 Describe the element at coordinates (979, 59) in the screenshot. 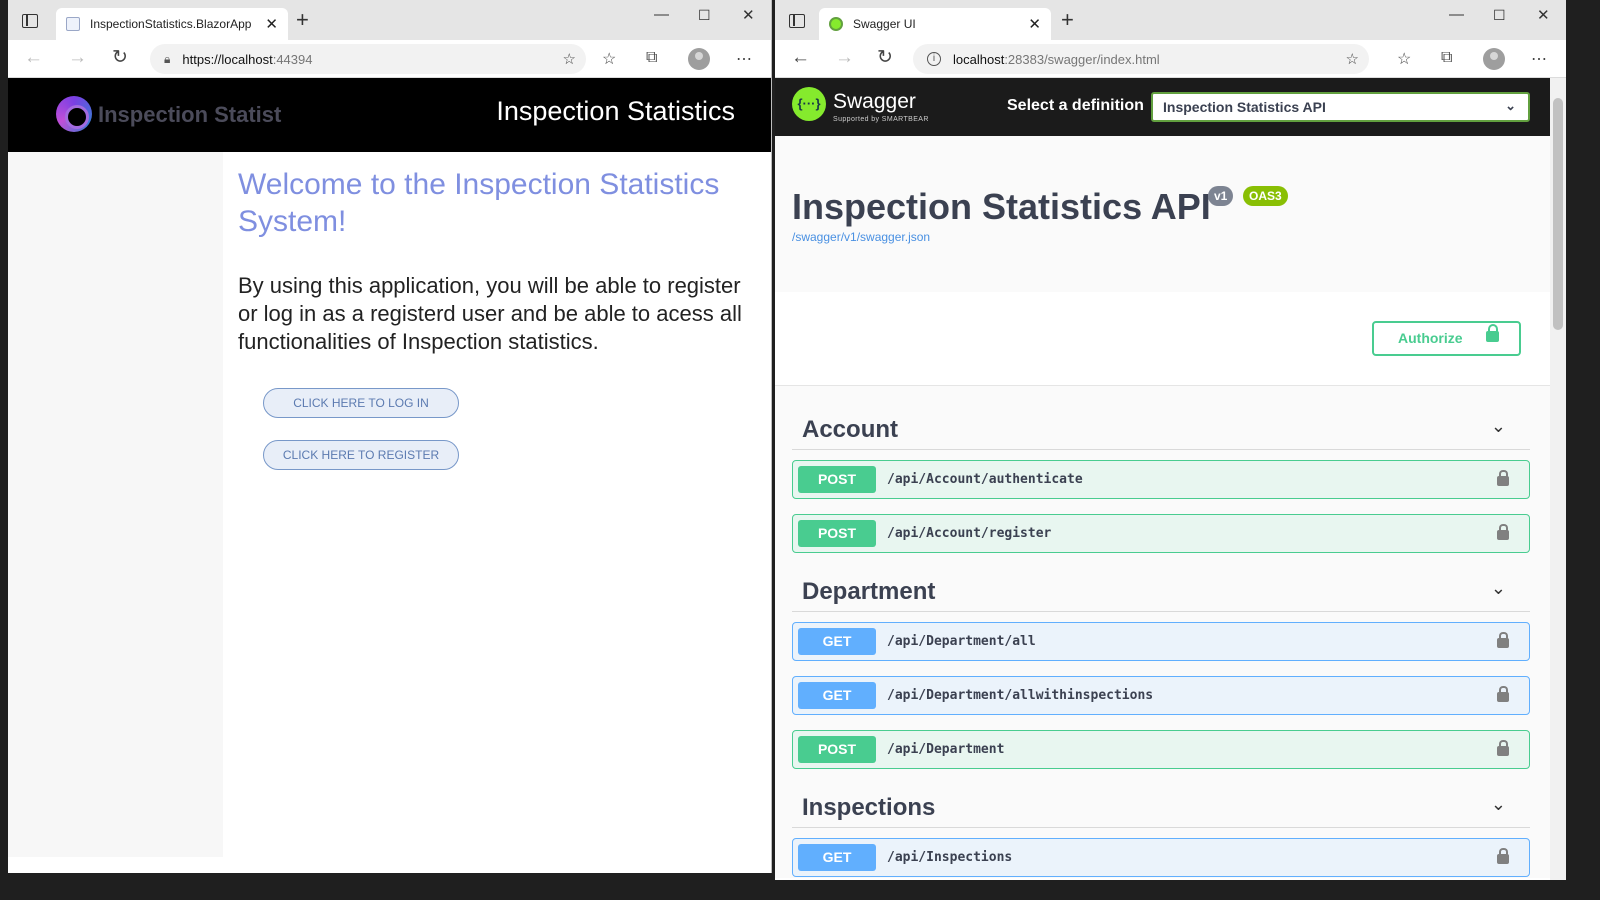

I see `url-host: localhost` at that location.